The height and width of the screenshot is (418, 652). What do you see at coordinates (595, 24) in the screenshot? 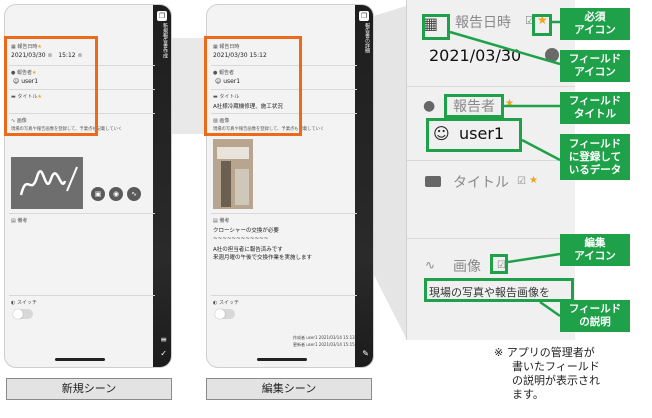
I see `required-icon-callout: 必須 アイコン` at bounding box center [595, 24].